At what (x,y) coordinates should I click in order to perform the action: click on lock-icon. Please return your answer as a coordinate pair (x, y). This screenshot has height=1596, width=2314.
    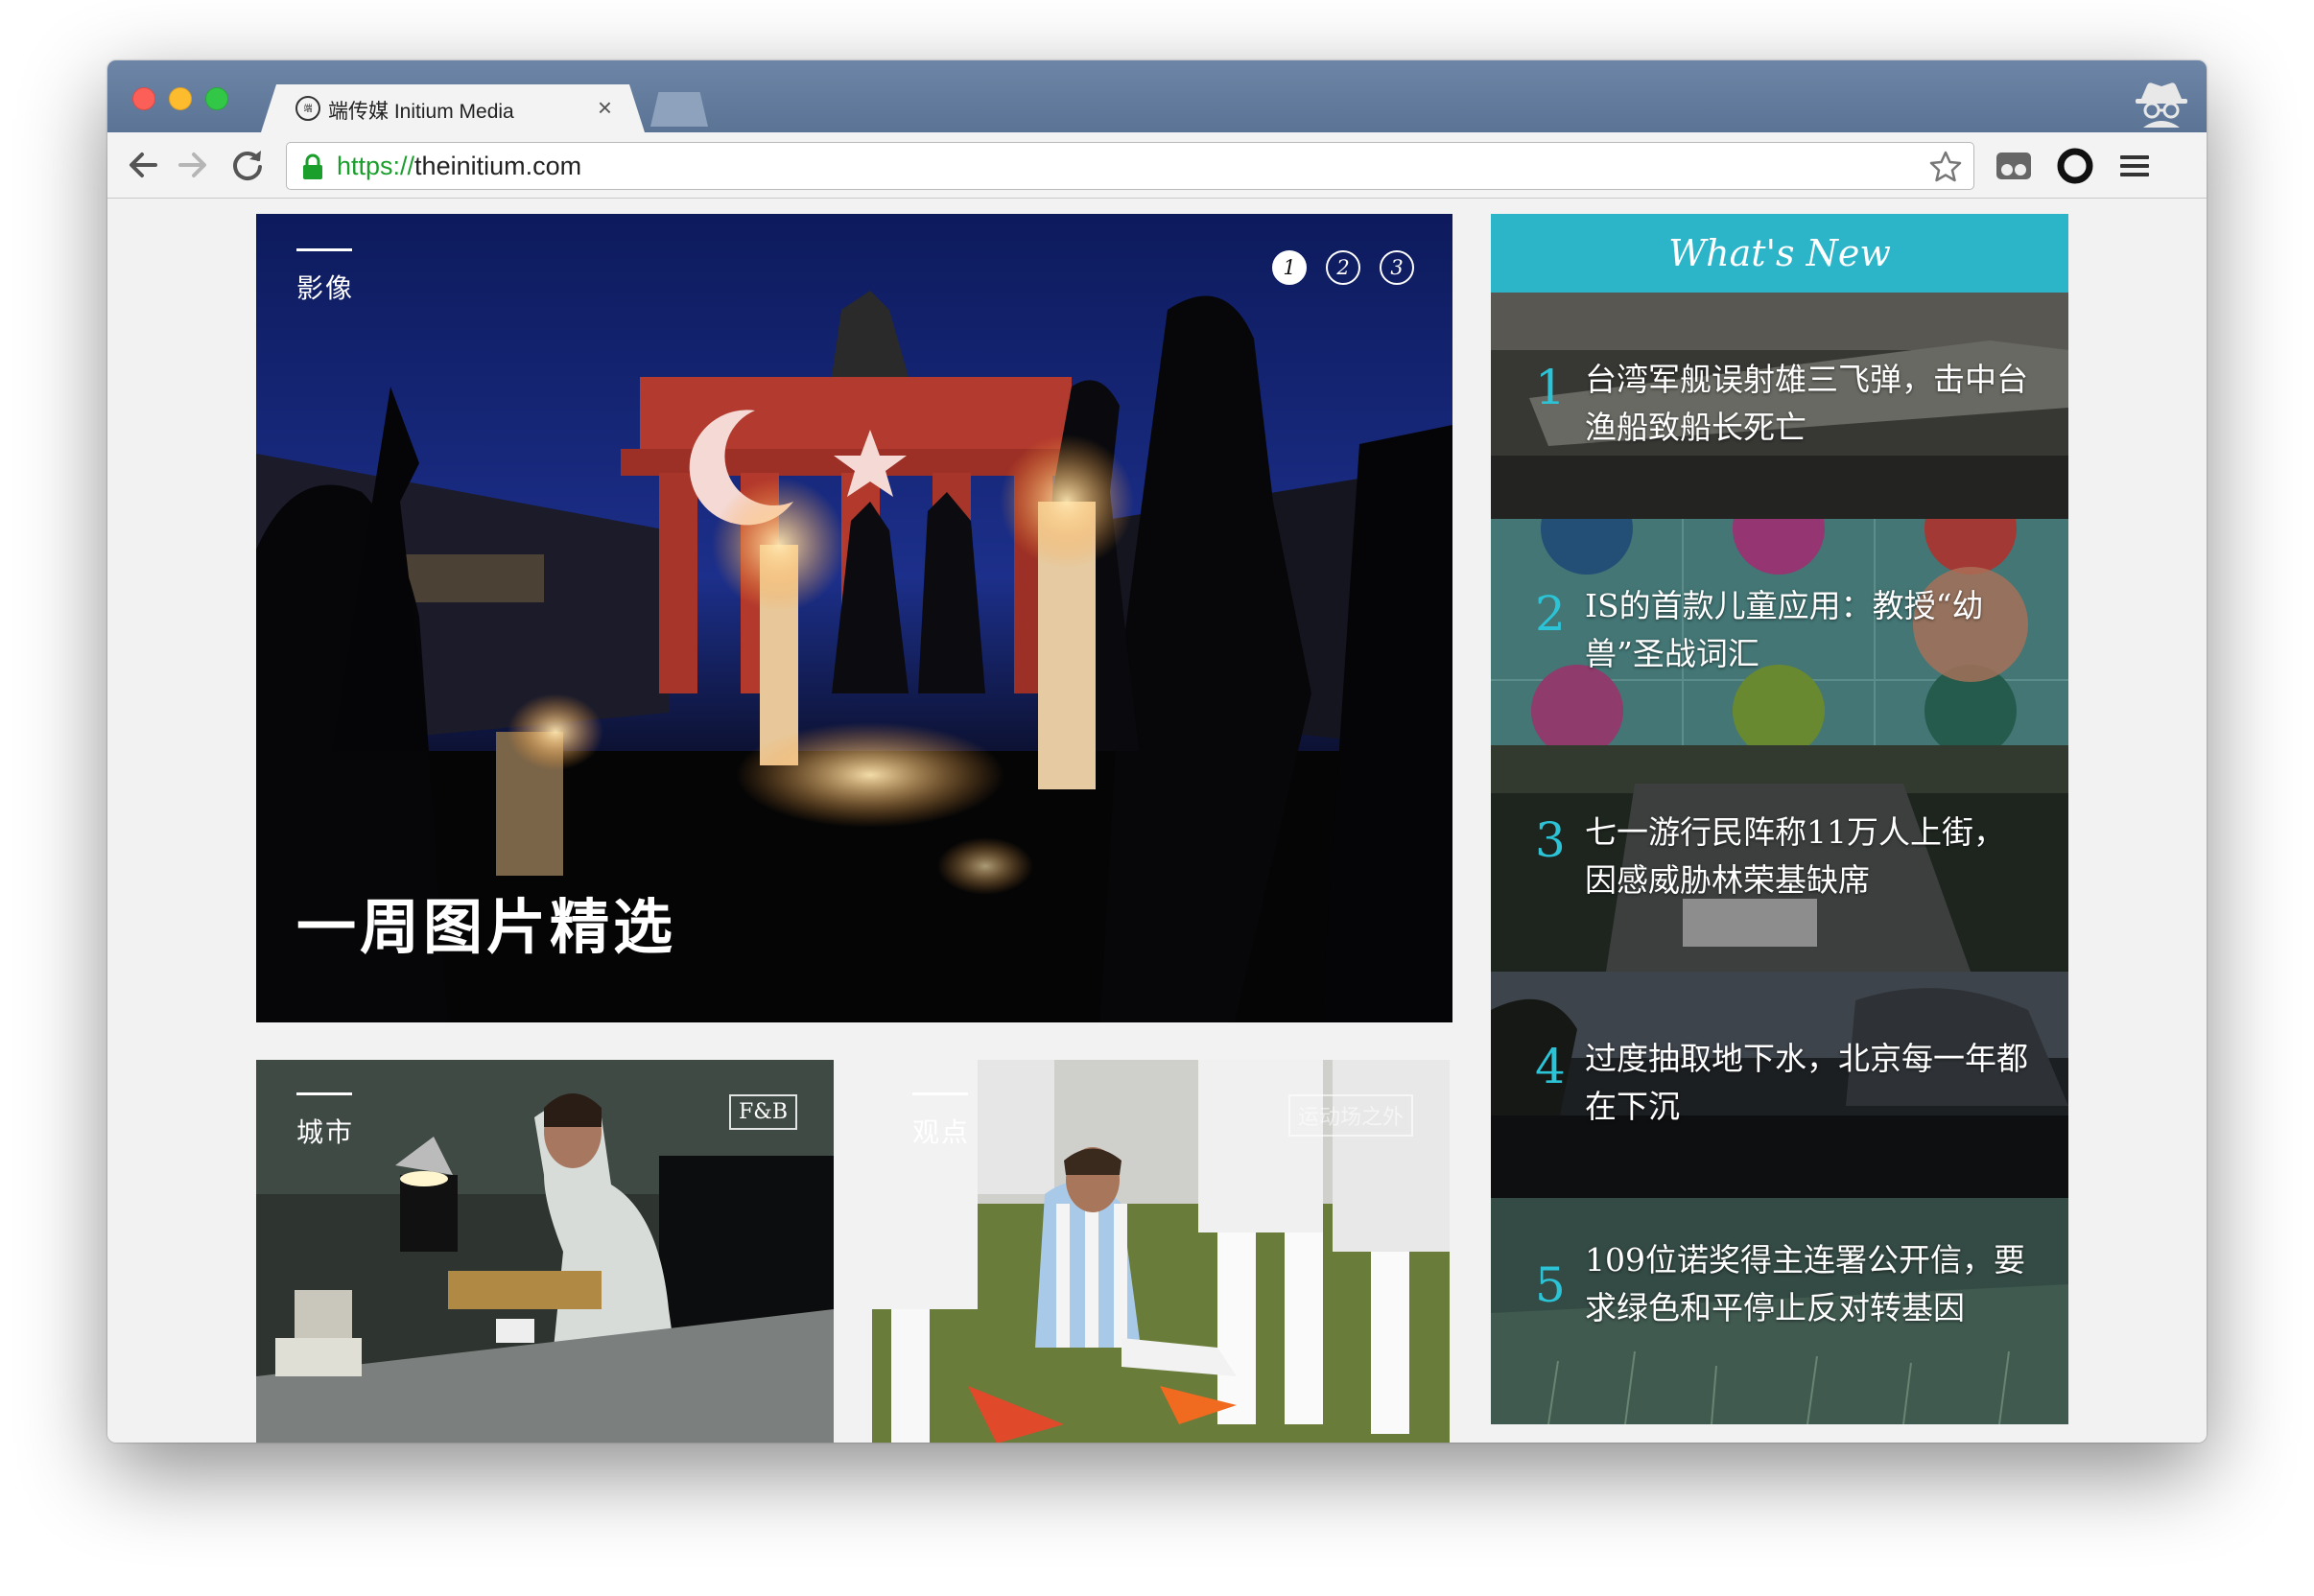
    Looking at the image, I should click on (312, 166).